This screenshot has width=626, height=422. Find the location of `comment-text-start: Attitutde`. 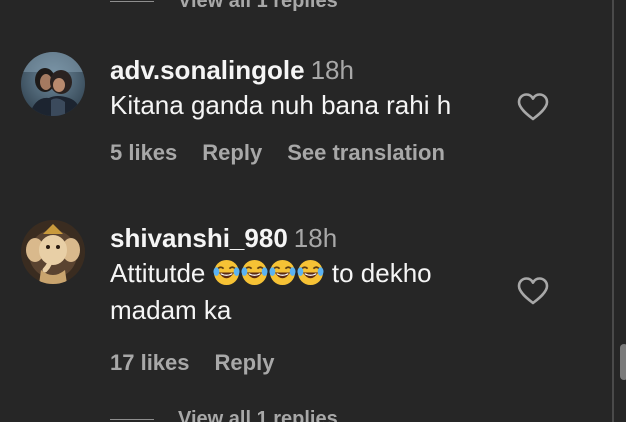

comment-text-start: Attitutde is located at coordinates (158, 273).